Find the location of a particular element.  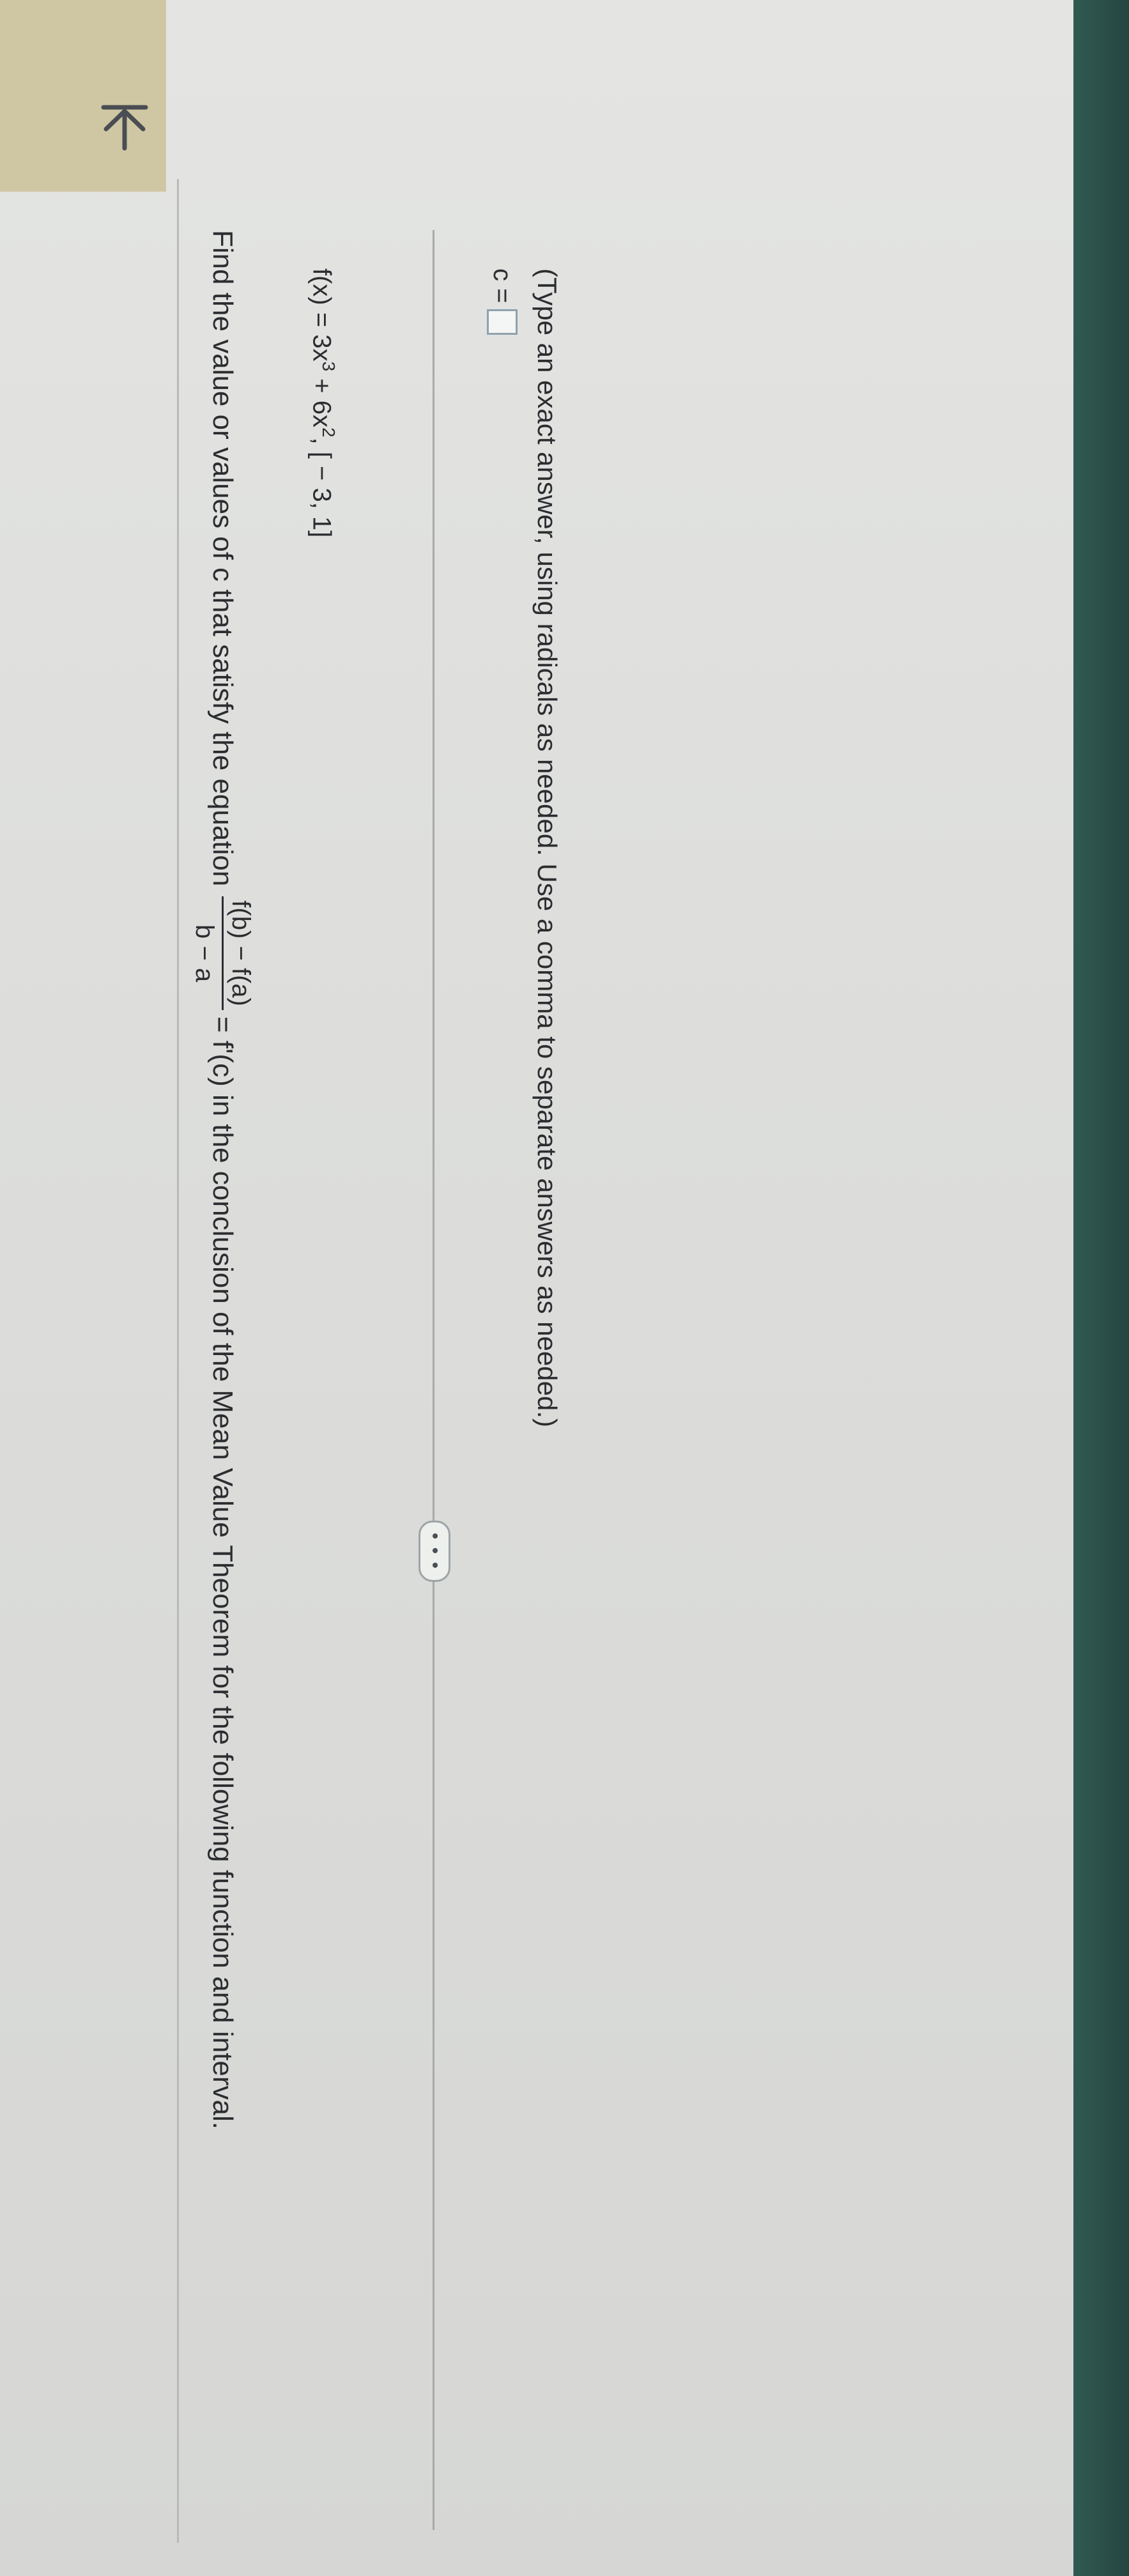

function-definition: f(x) = 3x3 + 6x2, [ − 3, 1] is located at coordinates (323, 402).